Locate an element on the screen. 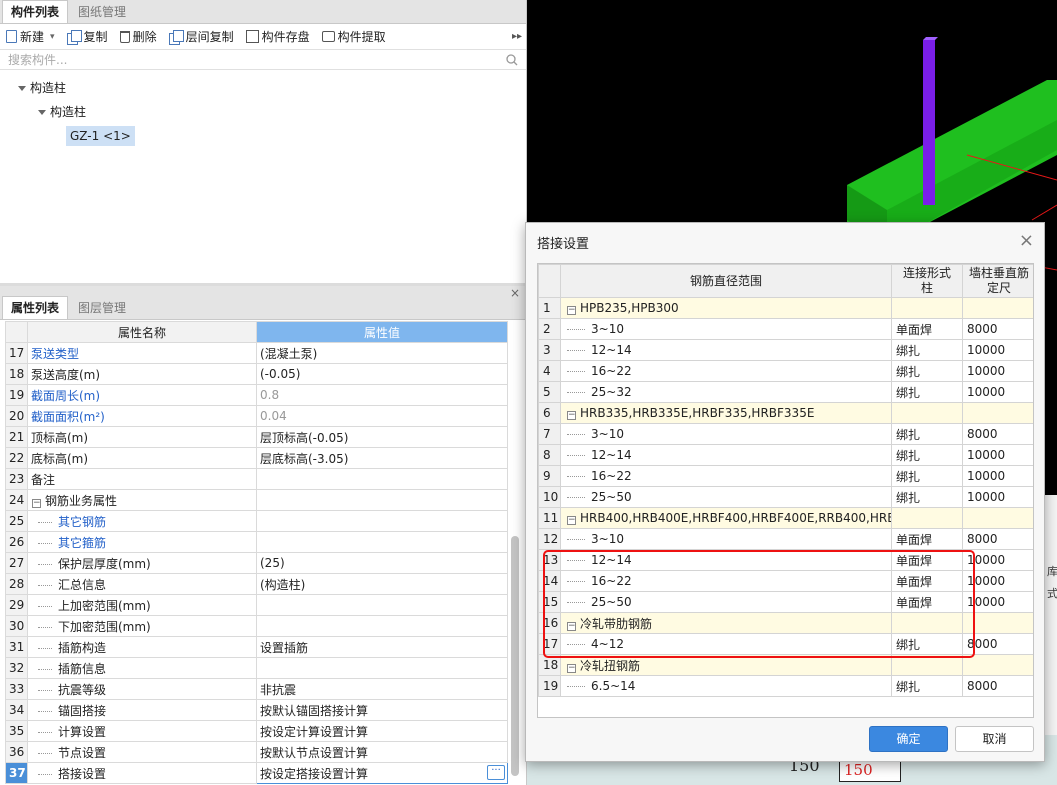 This screenshot has height=785, width=1057. property-value: 按默认节点设置计算 is located at coordinates (382, 752).